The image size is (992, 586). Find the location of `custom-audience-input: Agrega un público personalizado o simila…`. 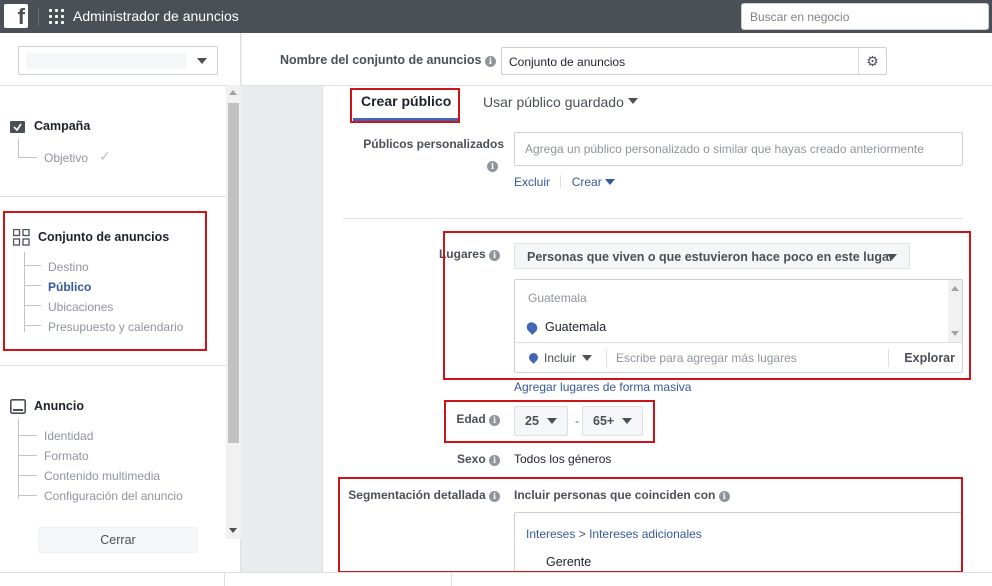

custom-audience-input: Agrega un público personalizado o simila… is located at coordinates (738, 149).